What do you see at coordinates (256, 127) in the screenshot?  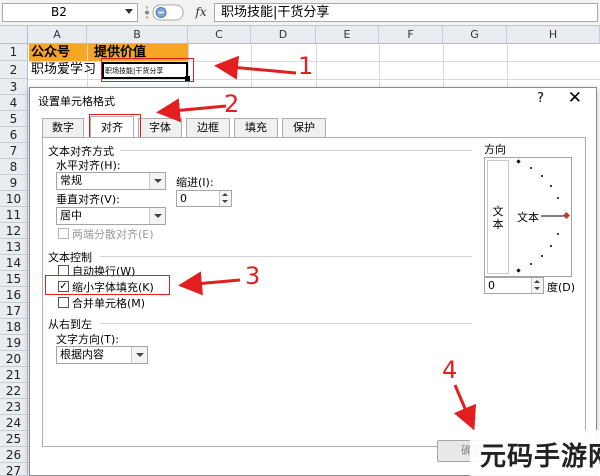 I see `tab-fill: 填充` at bounding box center [256, 127].